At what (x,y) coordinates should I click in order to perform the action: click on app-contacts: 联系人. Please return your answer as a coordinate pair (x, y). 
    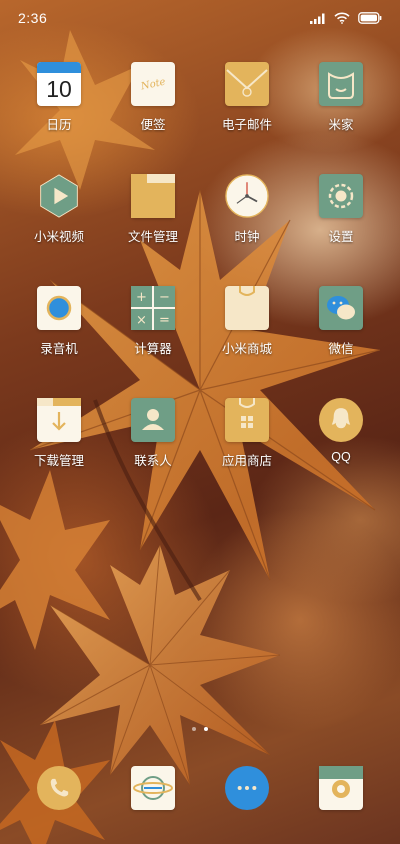
    Looking at the image, I should click on (153, 433).